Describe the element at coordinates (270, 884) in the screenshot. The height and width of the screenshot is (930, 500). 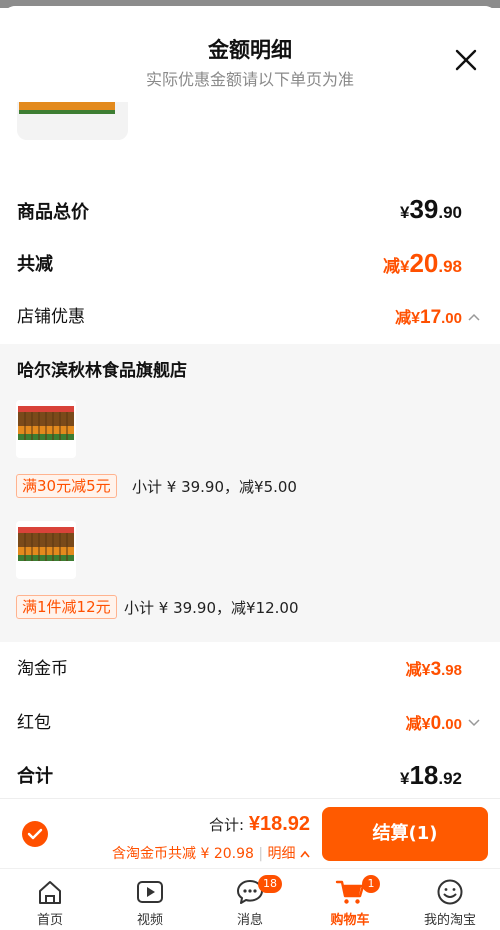
I see `message-badge: 18` at that location.